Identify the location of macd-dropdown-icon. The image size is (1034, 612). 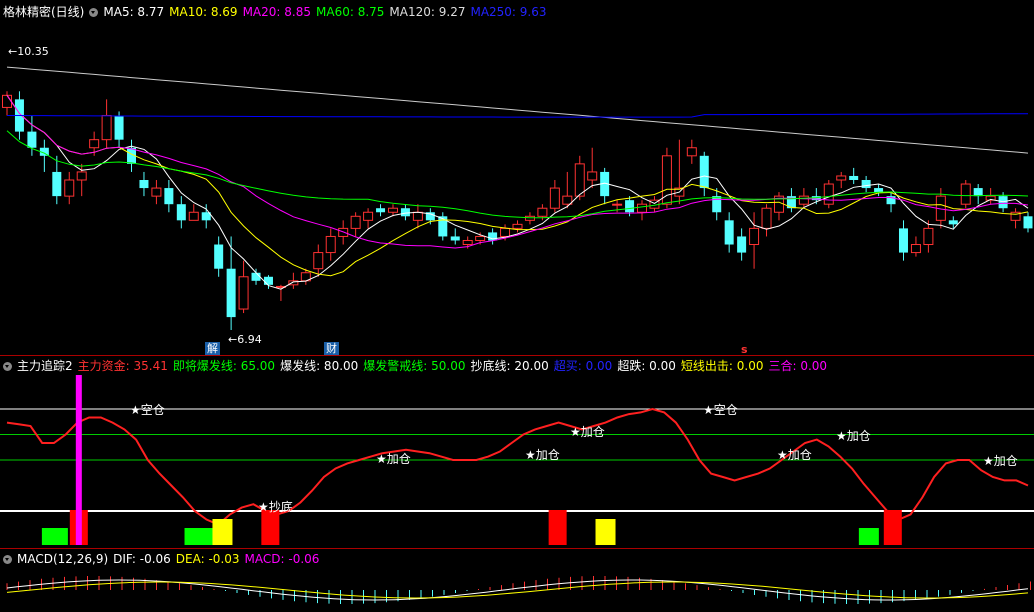
(7, 559).